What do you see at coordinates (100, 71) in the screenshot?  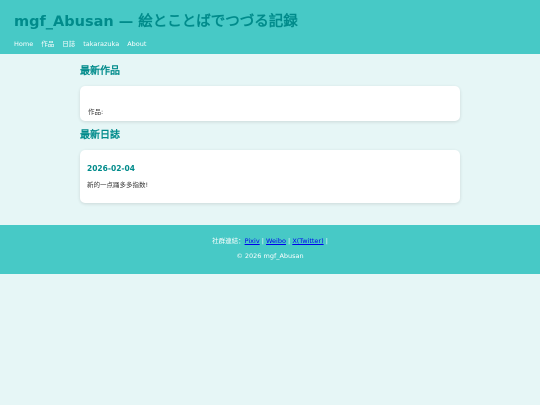 I see `latest-works-heading: 最新作品` at bounding box center [100, 71].